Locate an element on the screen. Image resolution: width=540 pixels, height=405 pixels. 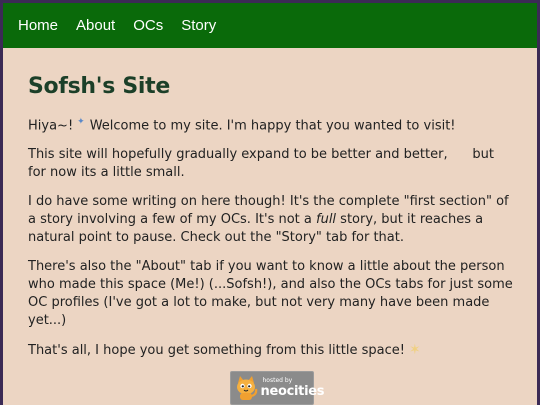
top-navbar: Home About OCs Story is located at coordinates (270, 25).